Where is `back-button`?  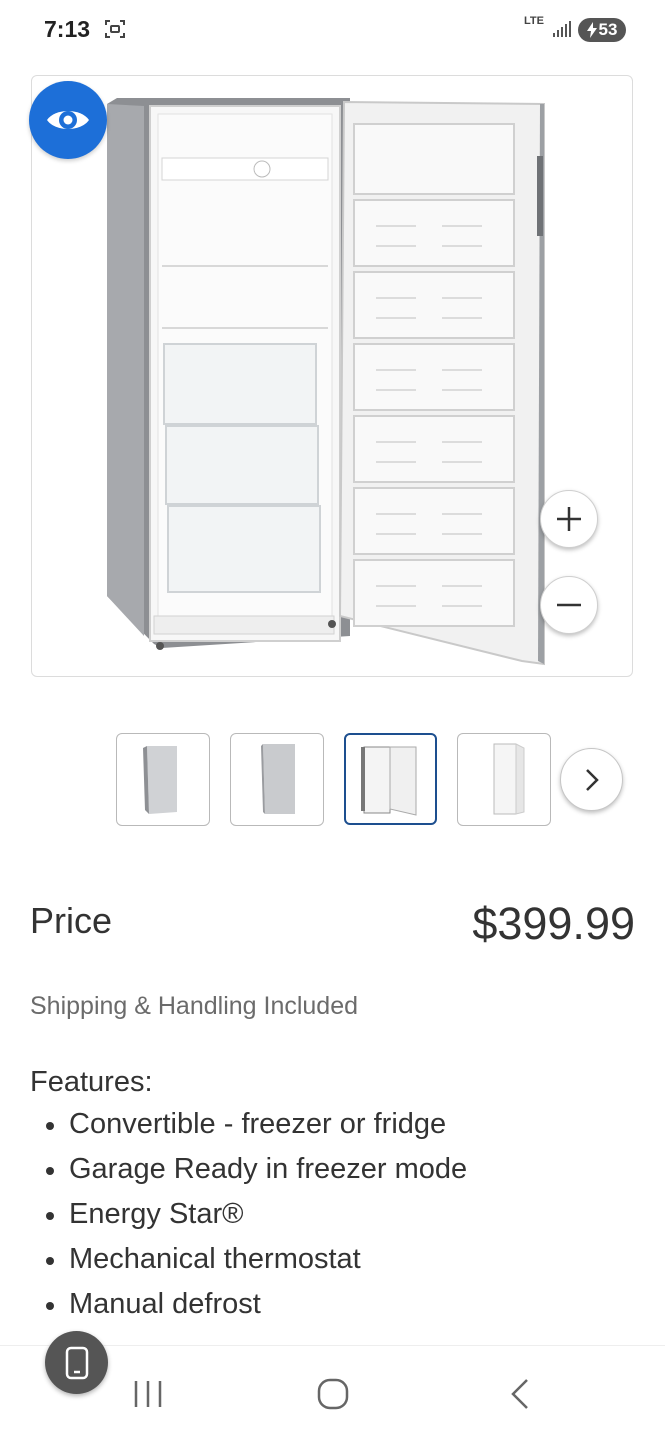 back-button is located at coordinates (520, 1393).